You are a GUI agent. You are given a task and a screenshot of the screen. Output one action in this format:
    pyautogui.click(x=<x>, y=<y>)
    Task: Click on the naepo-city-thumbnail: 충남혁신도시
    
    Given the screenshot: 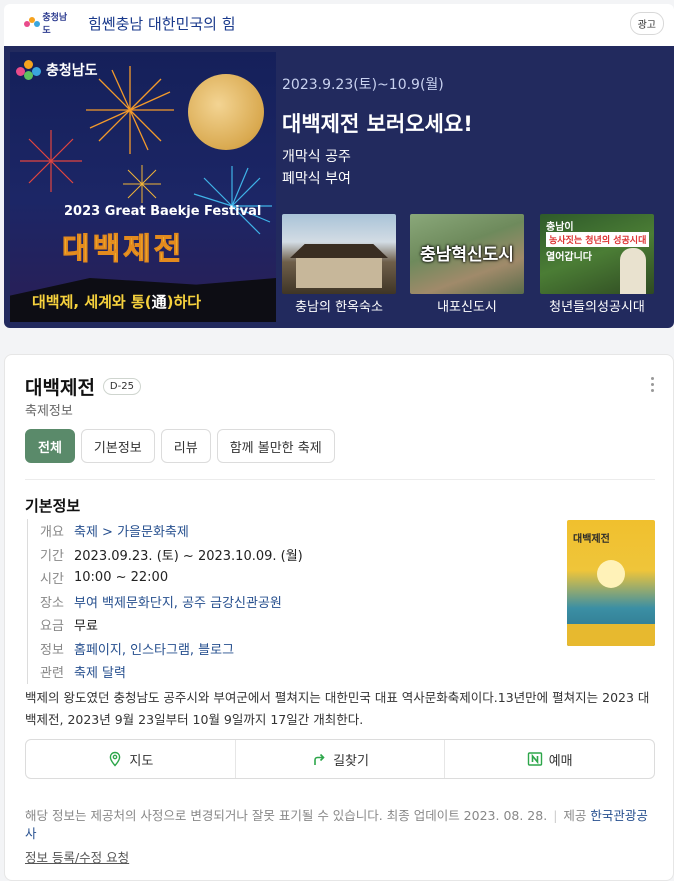 What is the action you would take?
    pyautogui.click(x=467, y=254)
    